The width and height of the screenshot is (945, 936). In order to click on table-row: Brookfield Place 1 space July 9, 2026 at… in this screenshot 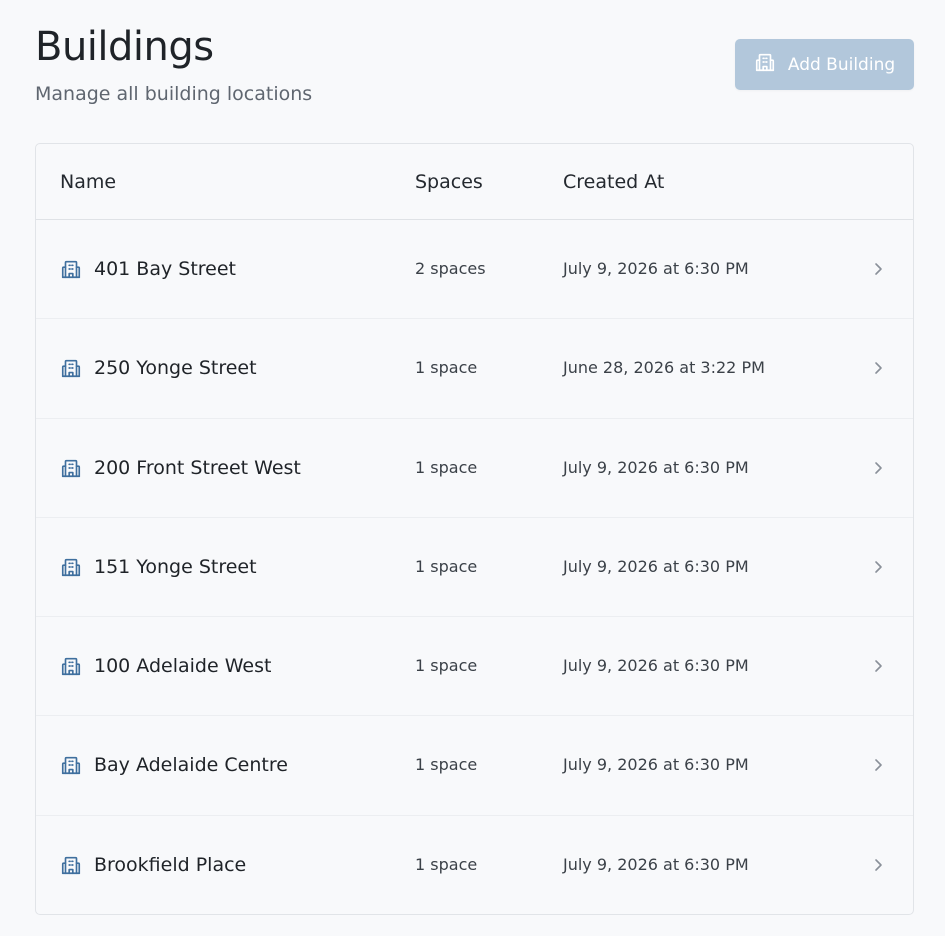, I will do `click(474, 865)`.